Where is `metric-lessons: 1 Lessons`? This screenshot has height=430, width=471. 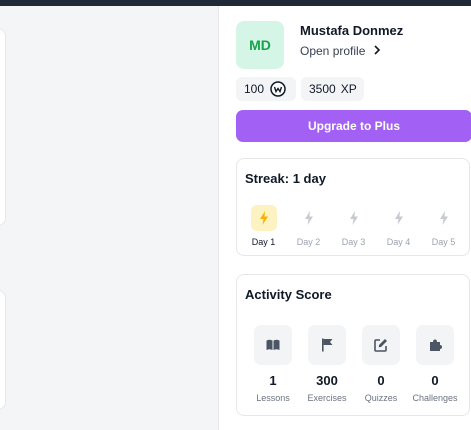
metric-lessons: 1 Lessons is located at coordinates (273, 364).